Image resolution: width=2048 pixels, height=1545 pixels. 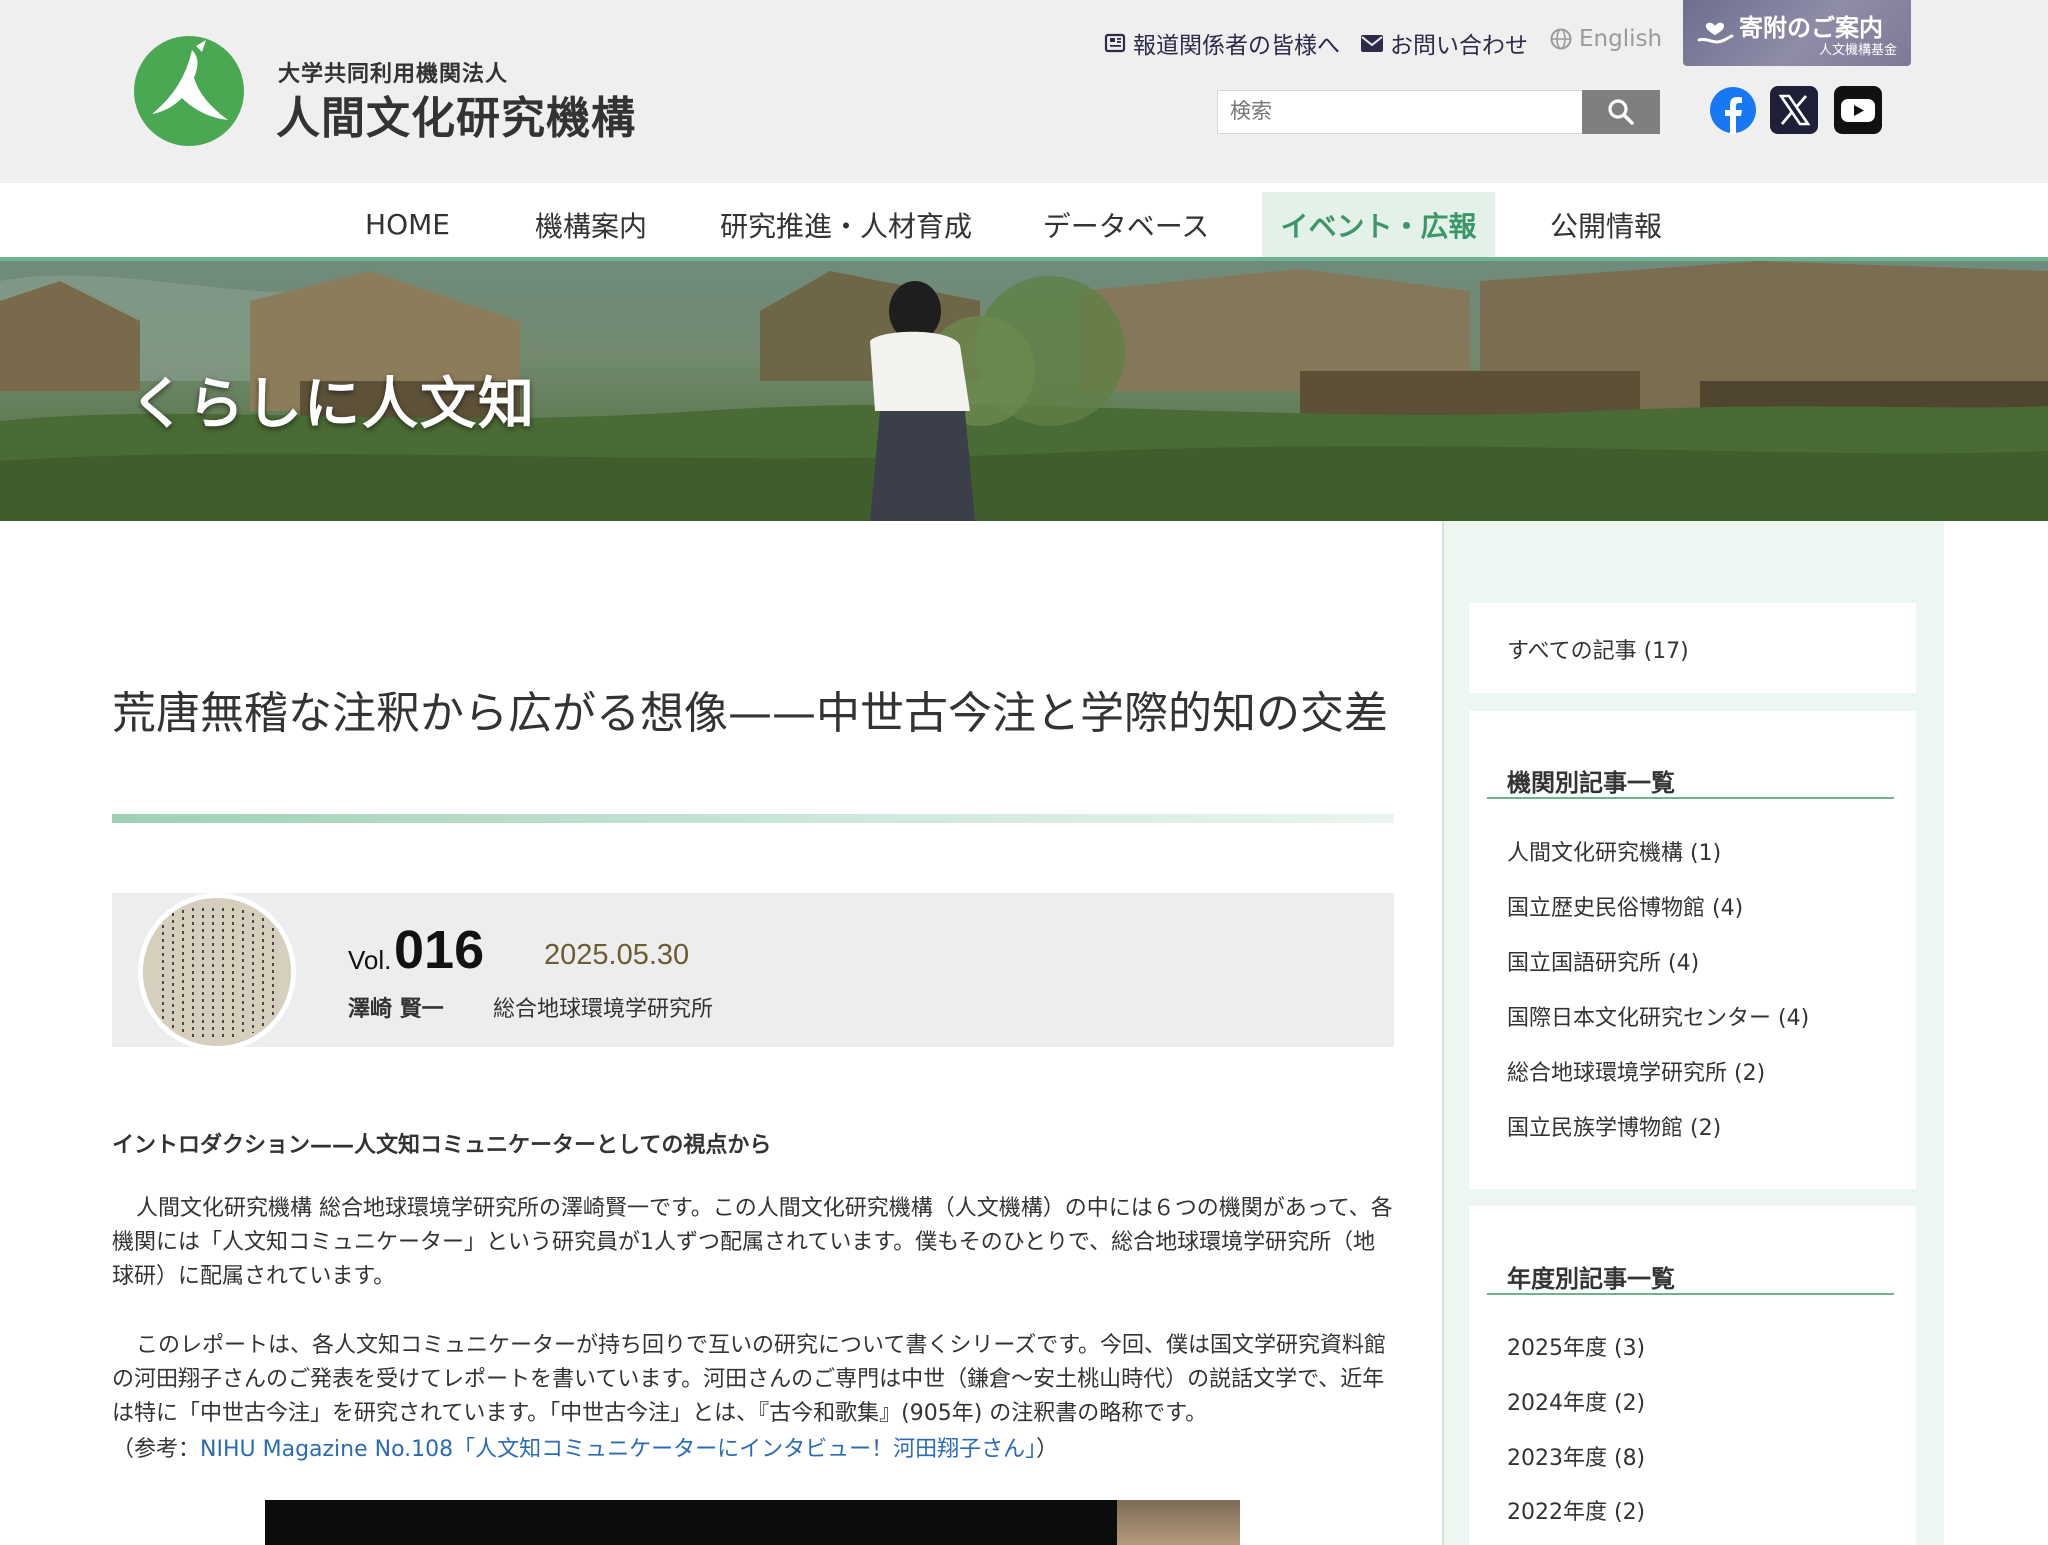 What do you see at coordinates (1715, 33) in the screenshot?
I see `heart-hand-icon` at bounding box center [1715, 33].